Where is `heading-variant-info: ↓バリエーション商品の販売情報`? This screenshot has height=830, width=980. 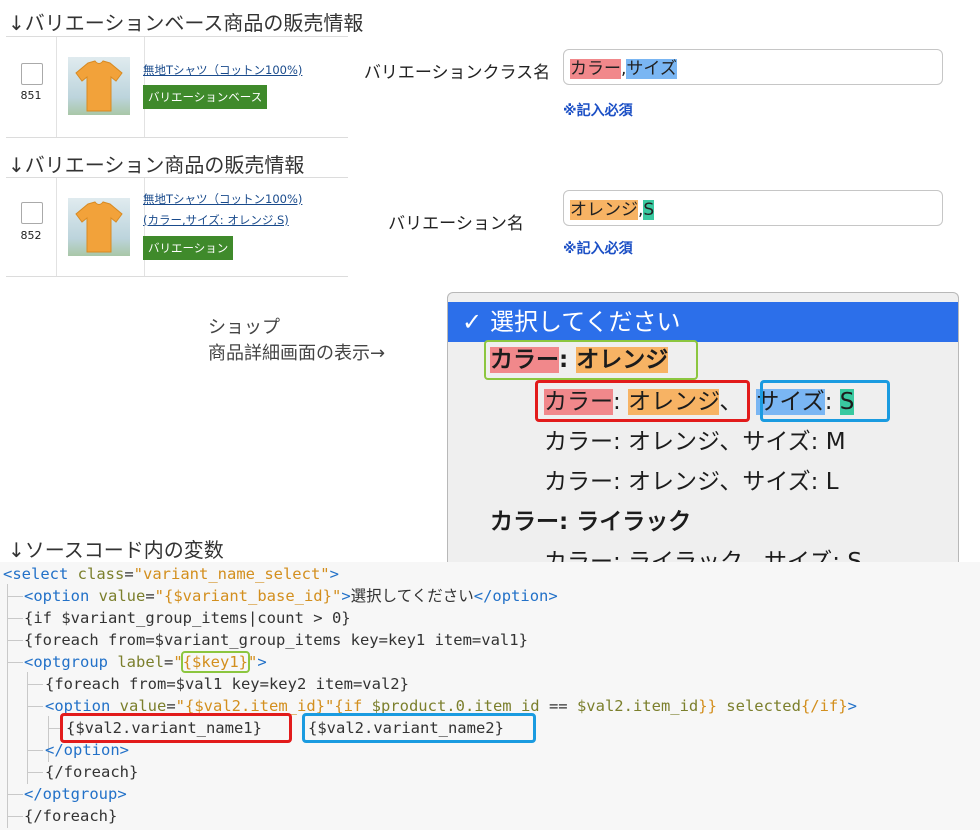 heading-variant-info: ↓バリエーション商品の販売情報 is located at coordinates (156, 165).